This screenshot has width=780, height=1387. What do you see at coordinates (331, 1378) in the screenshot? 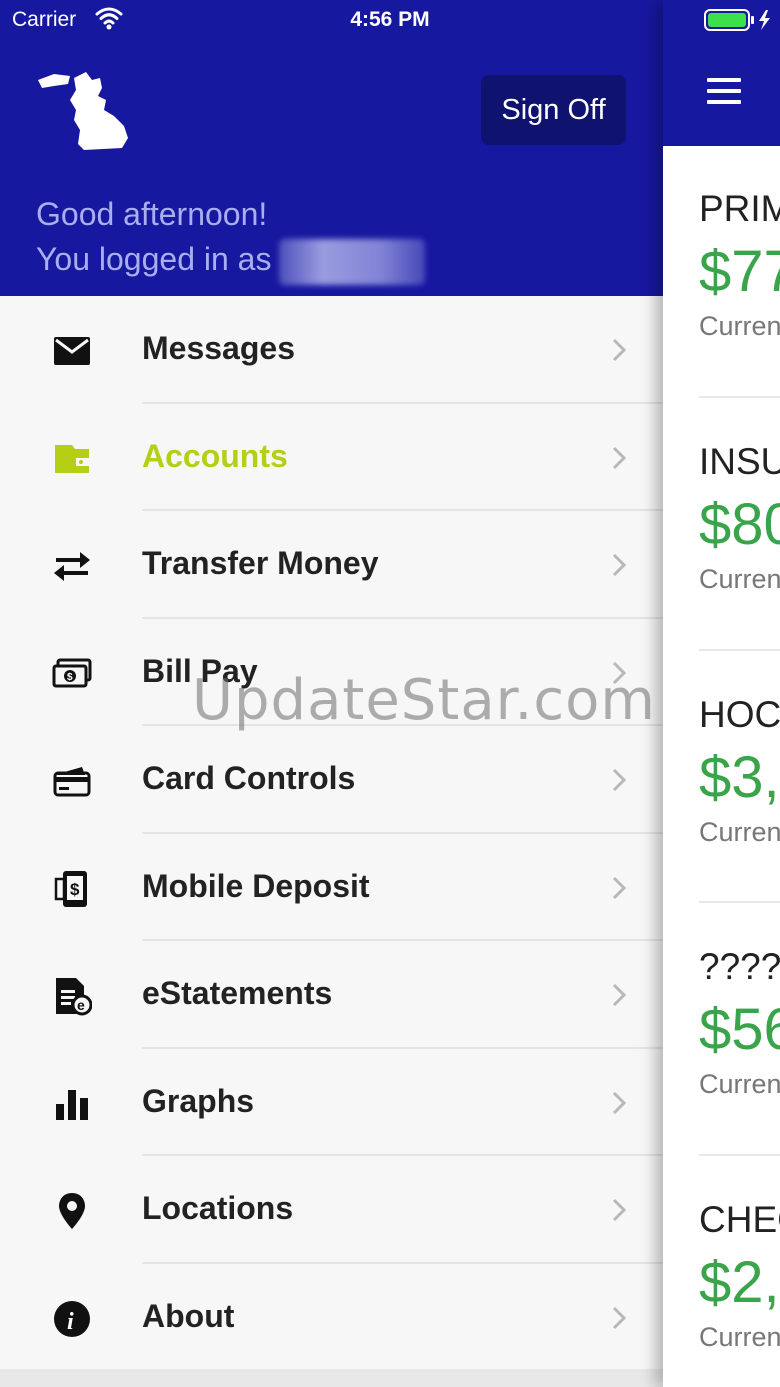
I see `drawer-bottom-edge` at bounding box center [331, 1378].